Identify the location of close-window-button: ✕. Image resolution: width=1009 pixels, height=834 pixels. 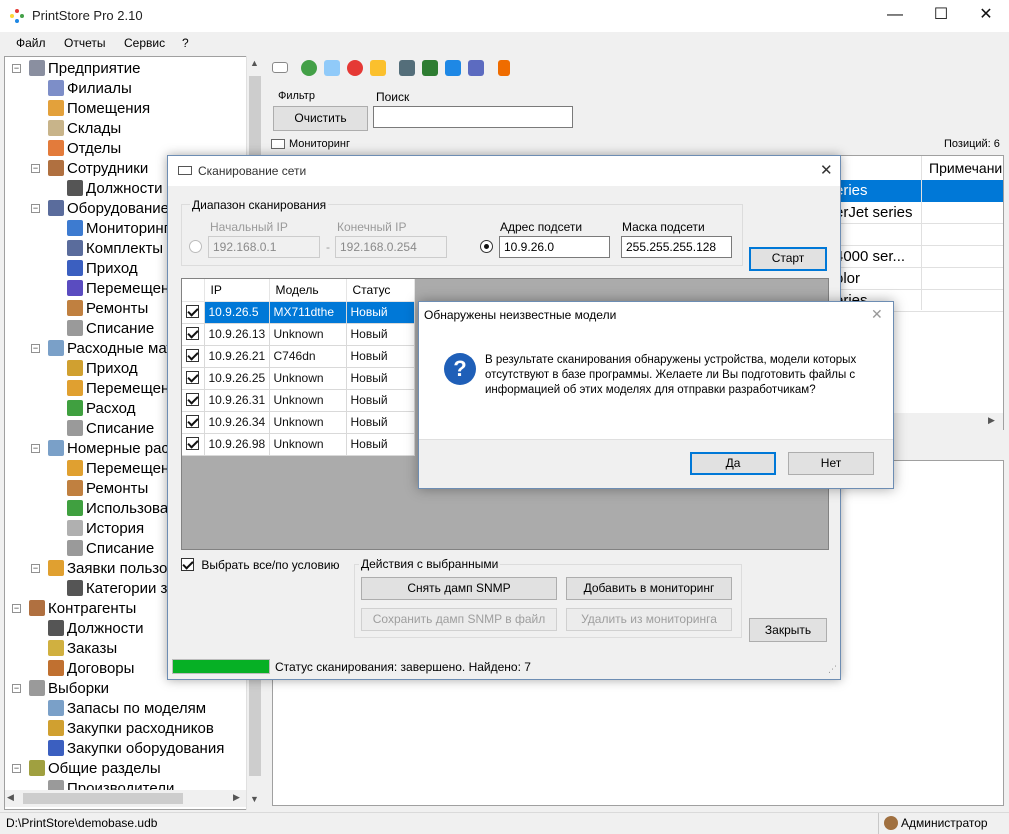
(986, 16).